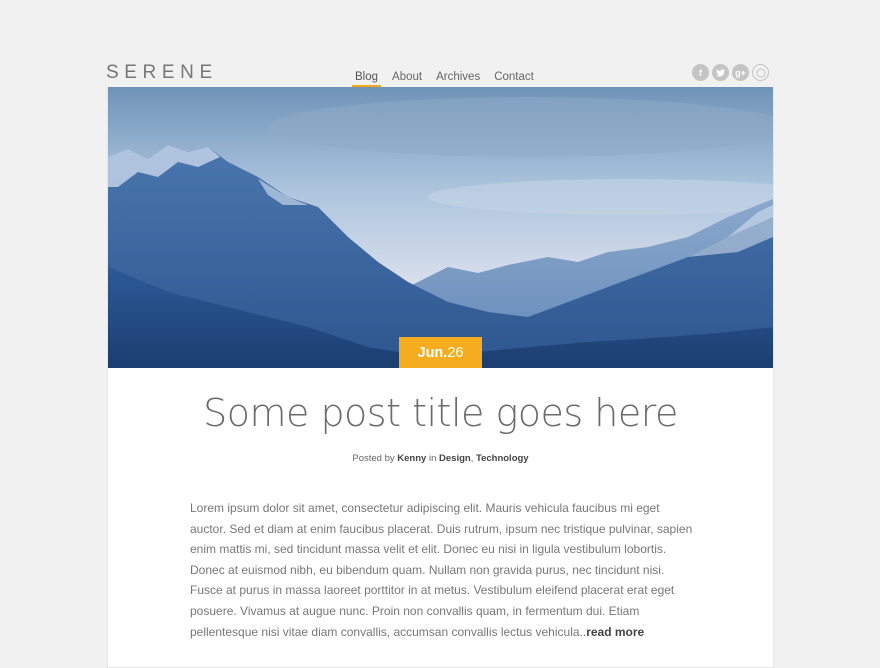 The image size is (880, 668). What do you see at coordinates (730, 72) in the screenshot?
I see `social-links: f g+` at bounding box center [730, 72].